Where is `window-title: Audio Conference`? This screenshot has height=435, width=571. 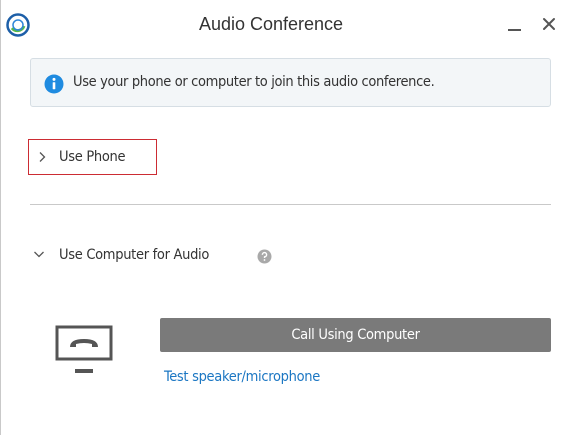
window-title: Audio Conference is located at coordinates (271, 24).